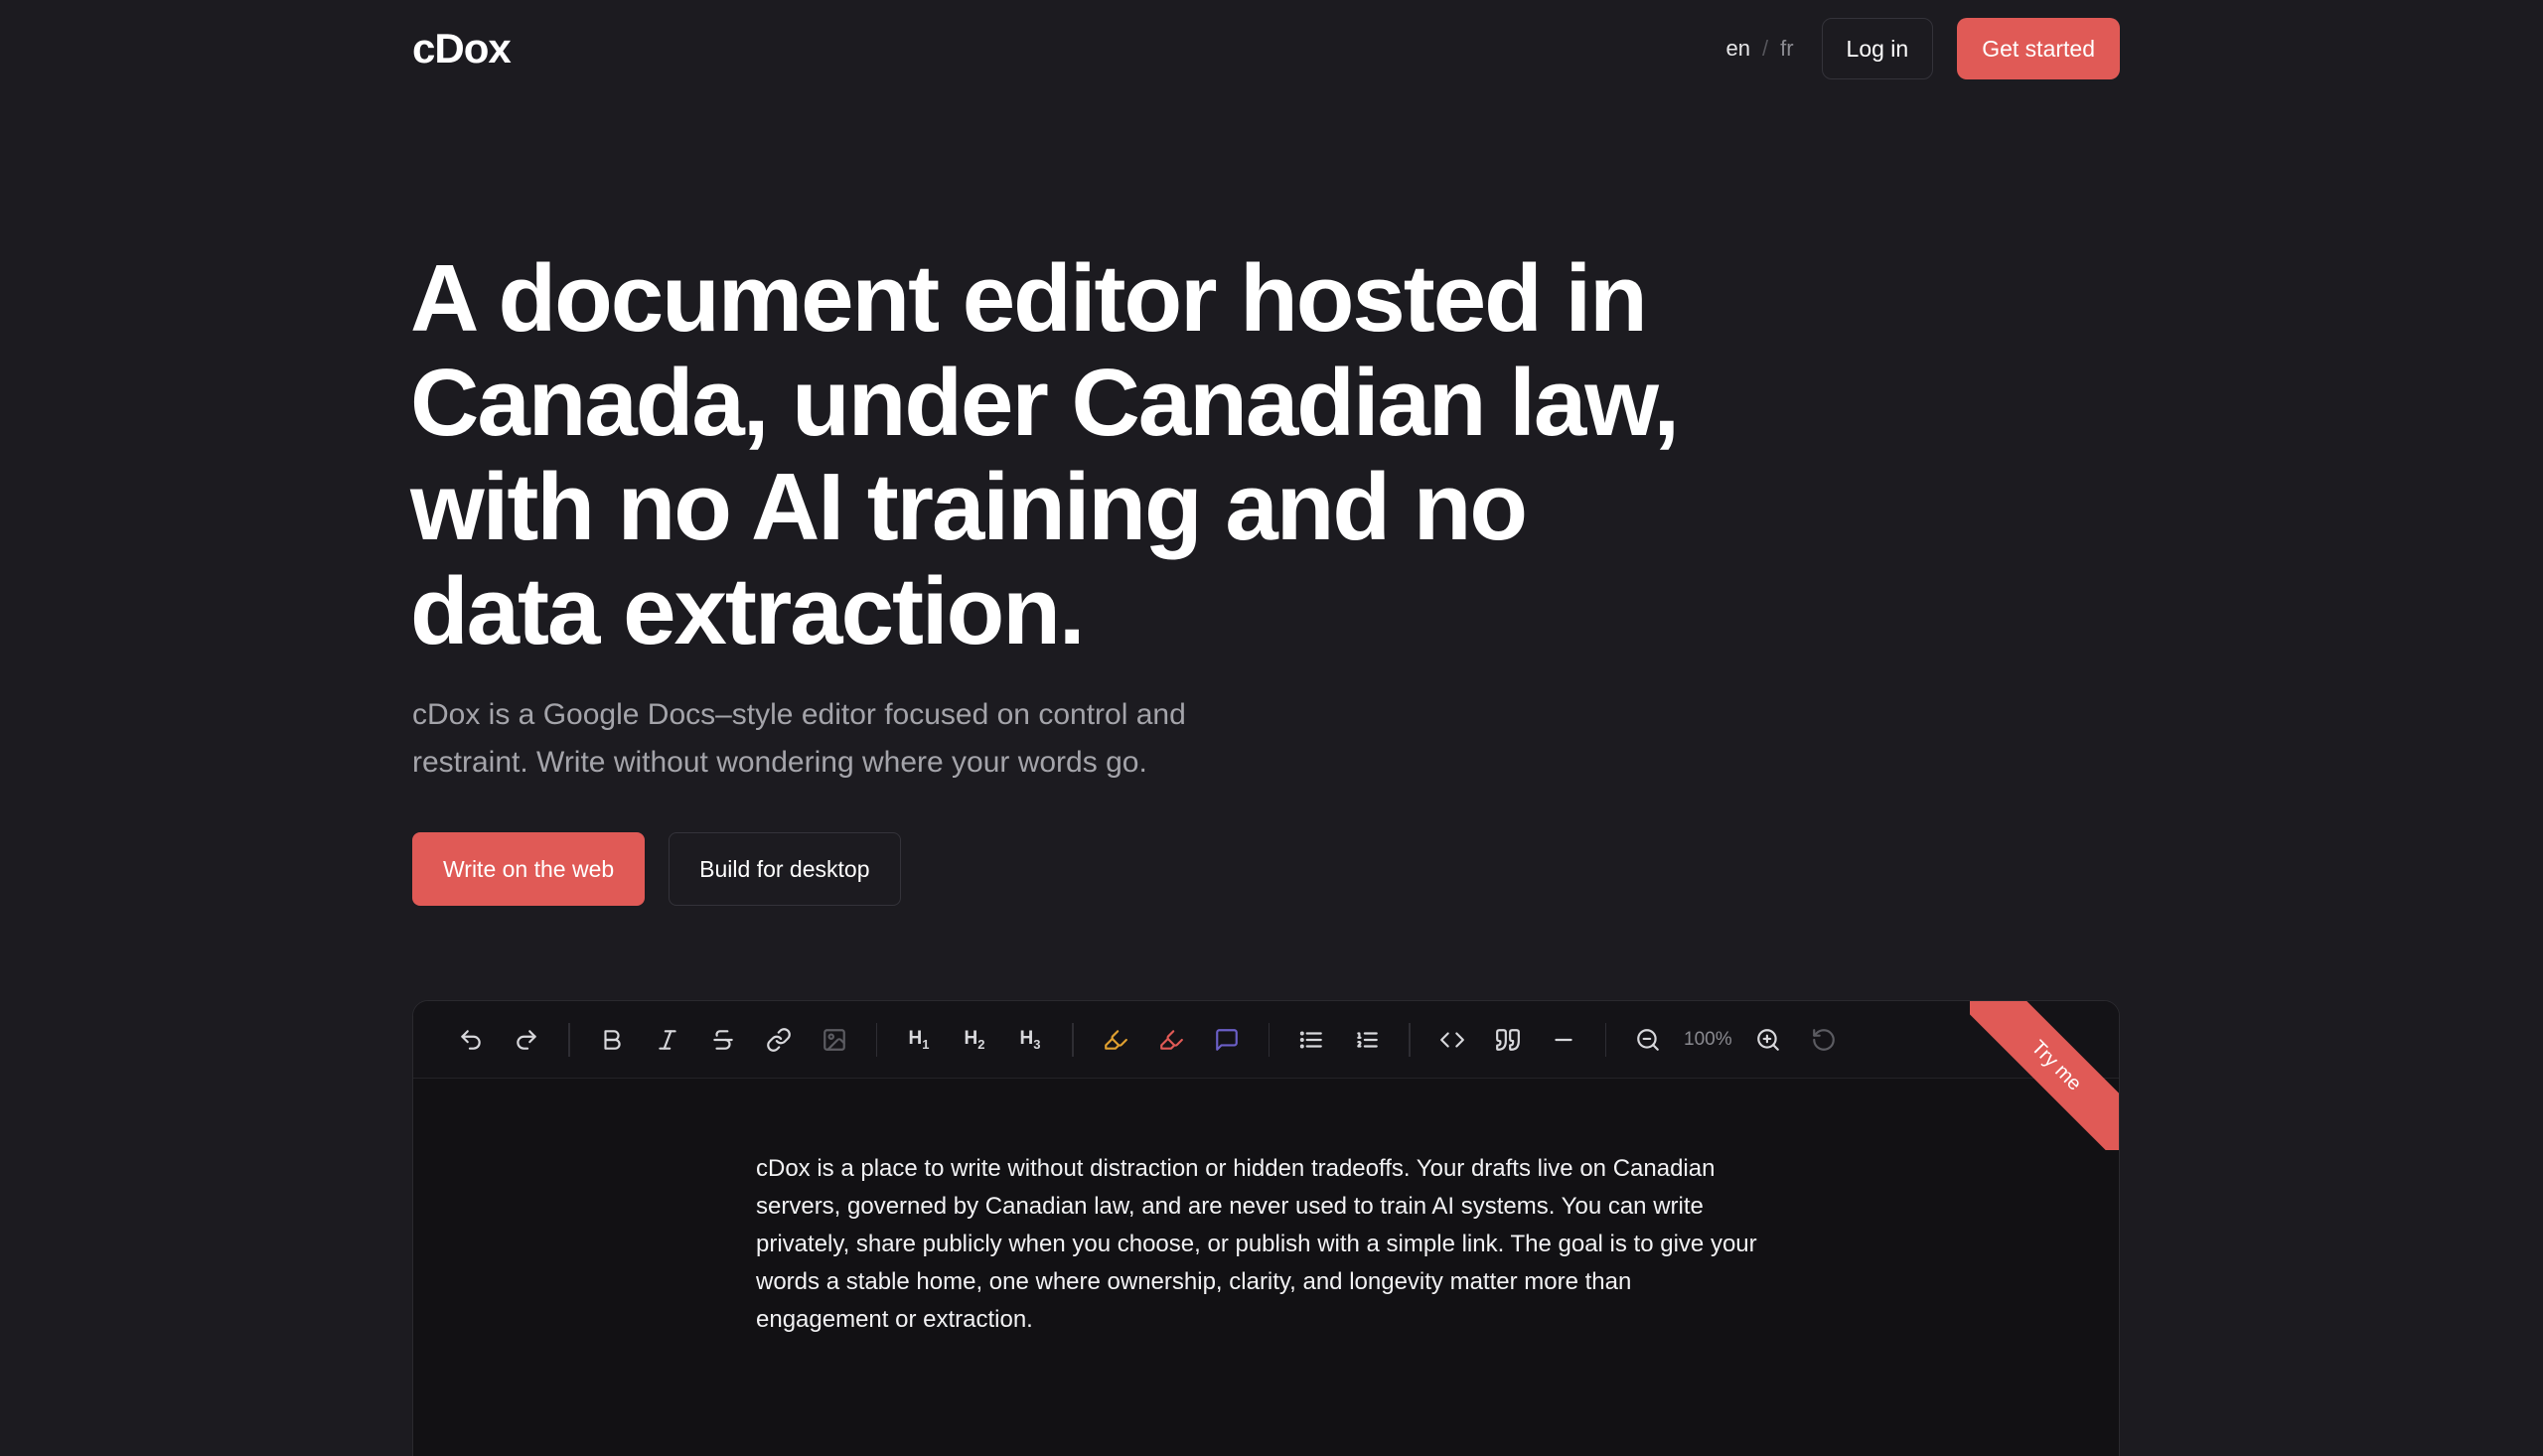 Image resolution: width=2543 pixels, height=1456 pixels. I want to click on horizontal-rule-icon, so click(1563, 1040).